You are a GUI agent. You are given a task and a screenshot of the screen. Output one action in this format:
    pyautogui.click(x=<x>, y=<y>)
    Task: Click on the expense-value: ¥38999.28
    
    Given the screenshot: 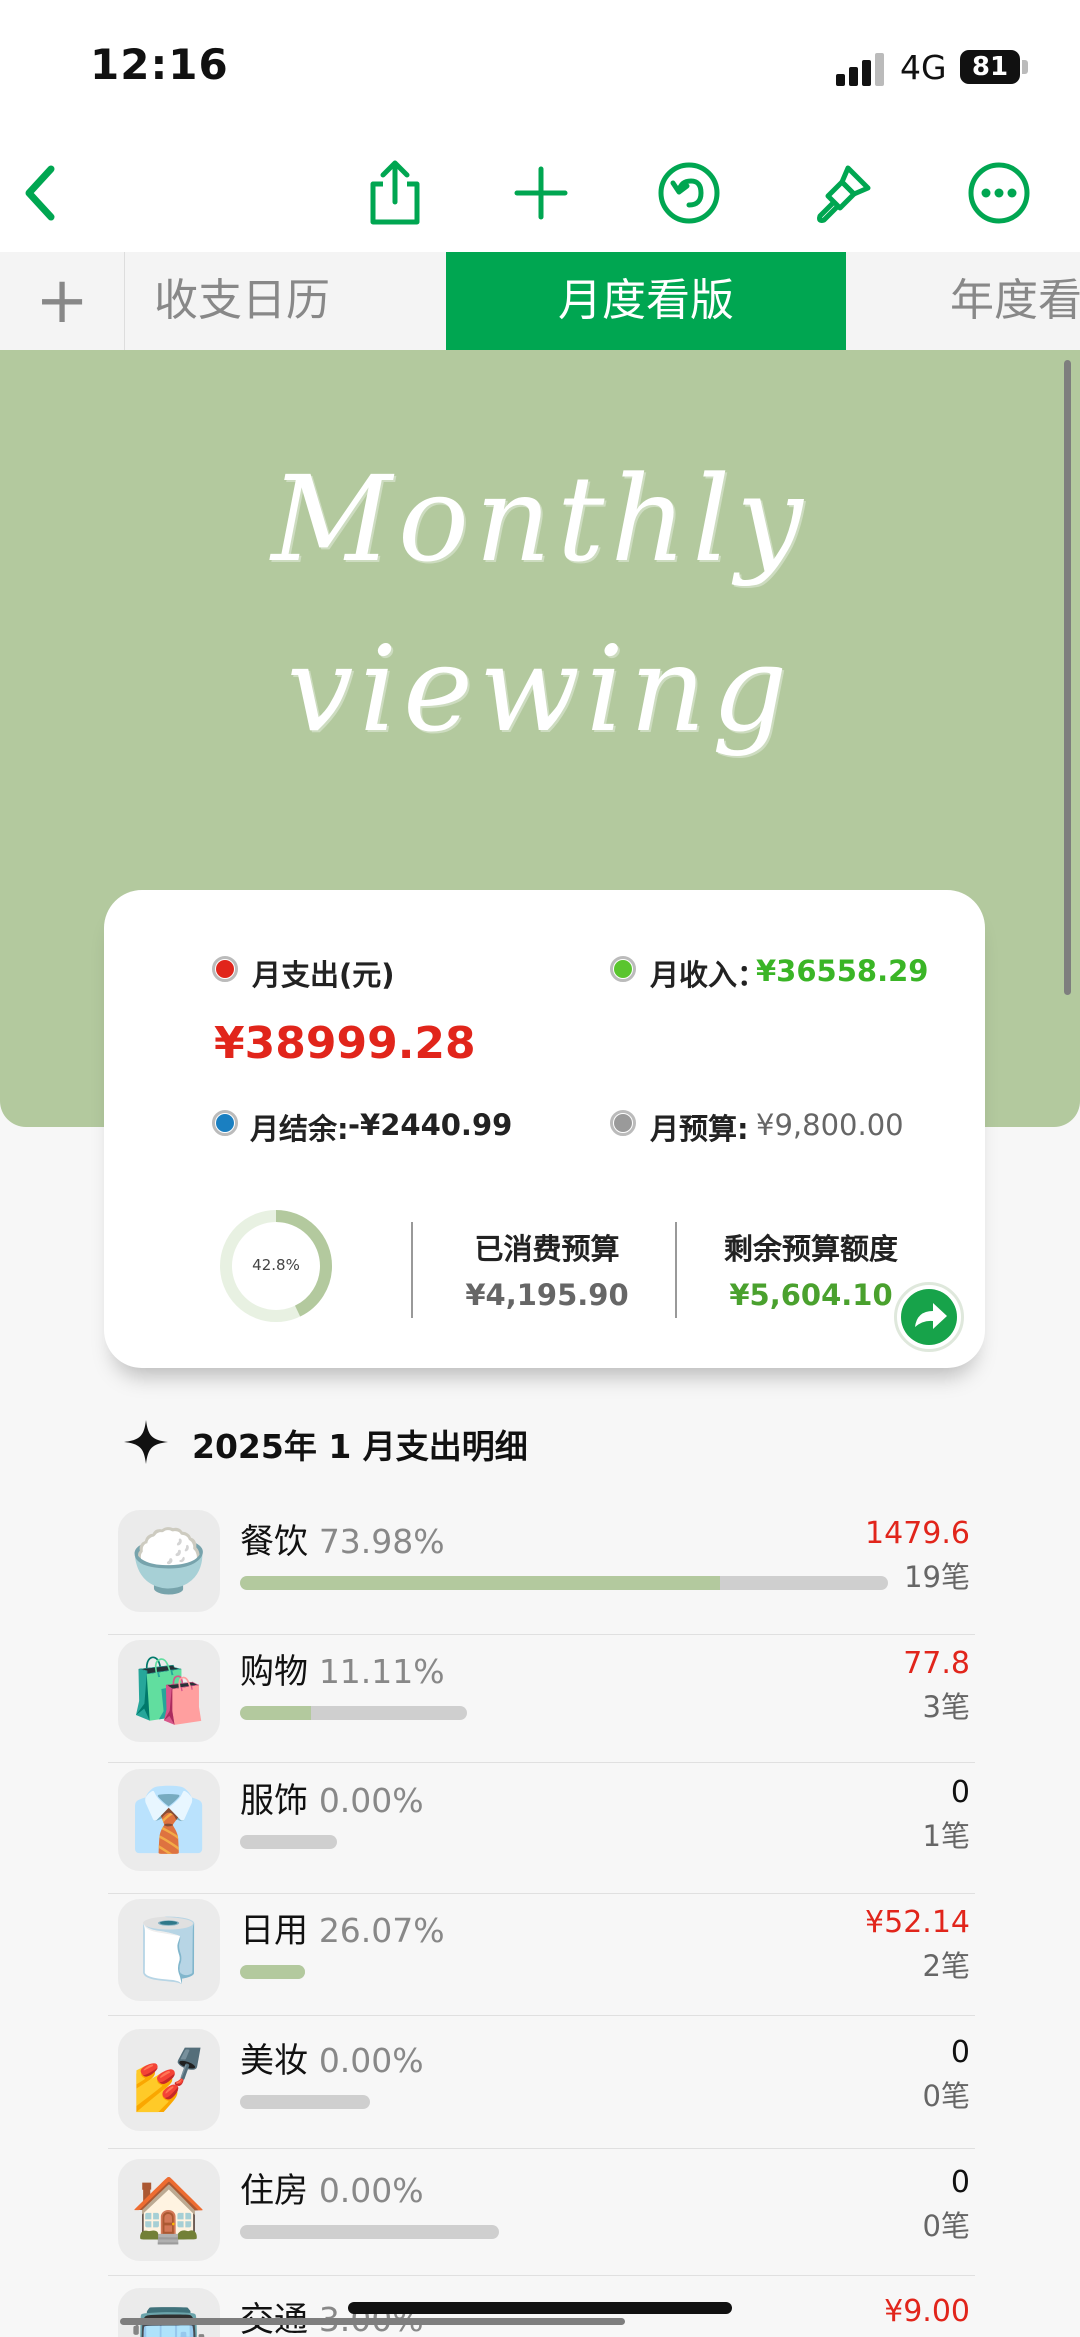 What is the action you would take?
    pyautogui.click(x=345, y=1043)
    